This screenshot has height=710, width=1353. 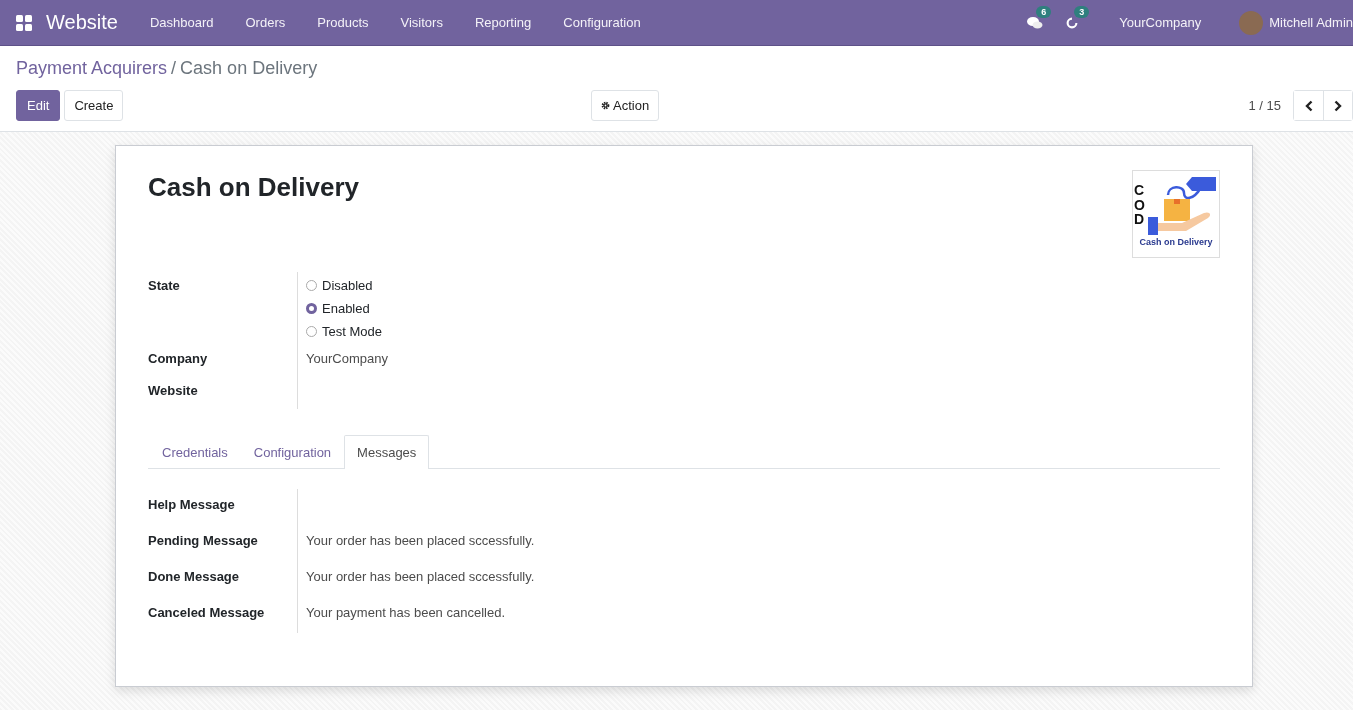 What do you see at coordinates (503, 22) in the screenshot?
I see `menu-item: Reporting` at bounding box center [503, 22].